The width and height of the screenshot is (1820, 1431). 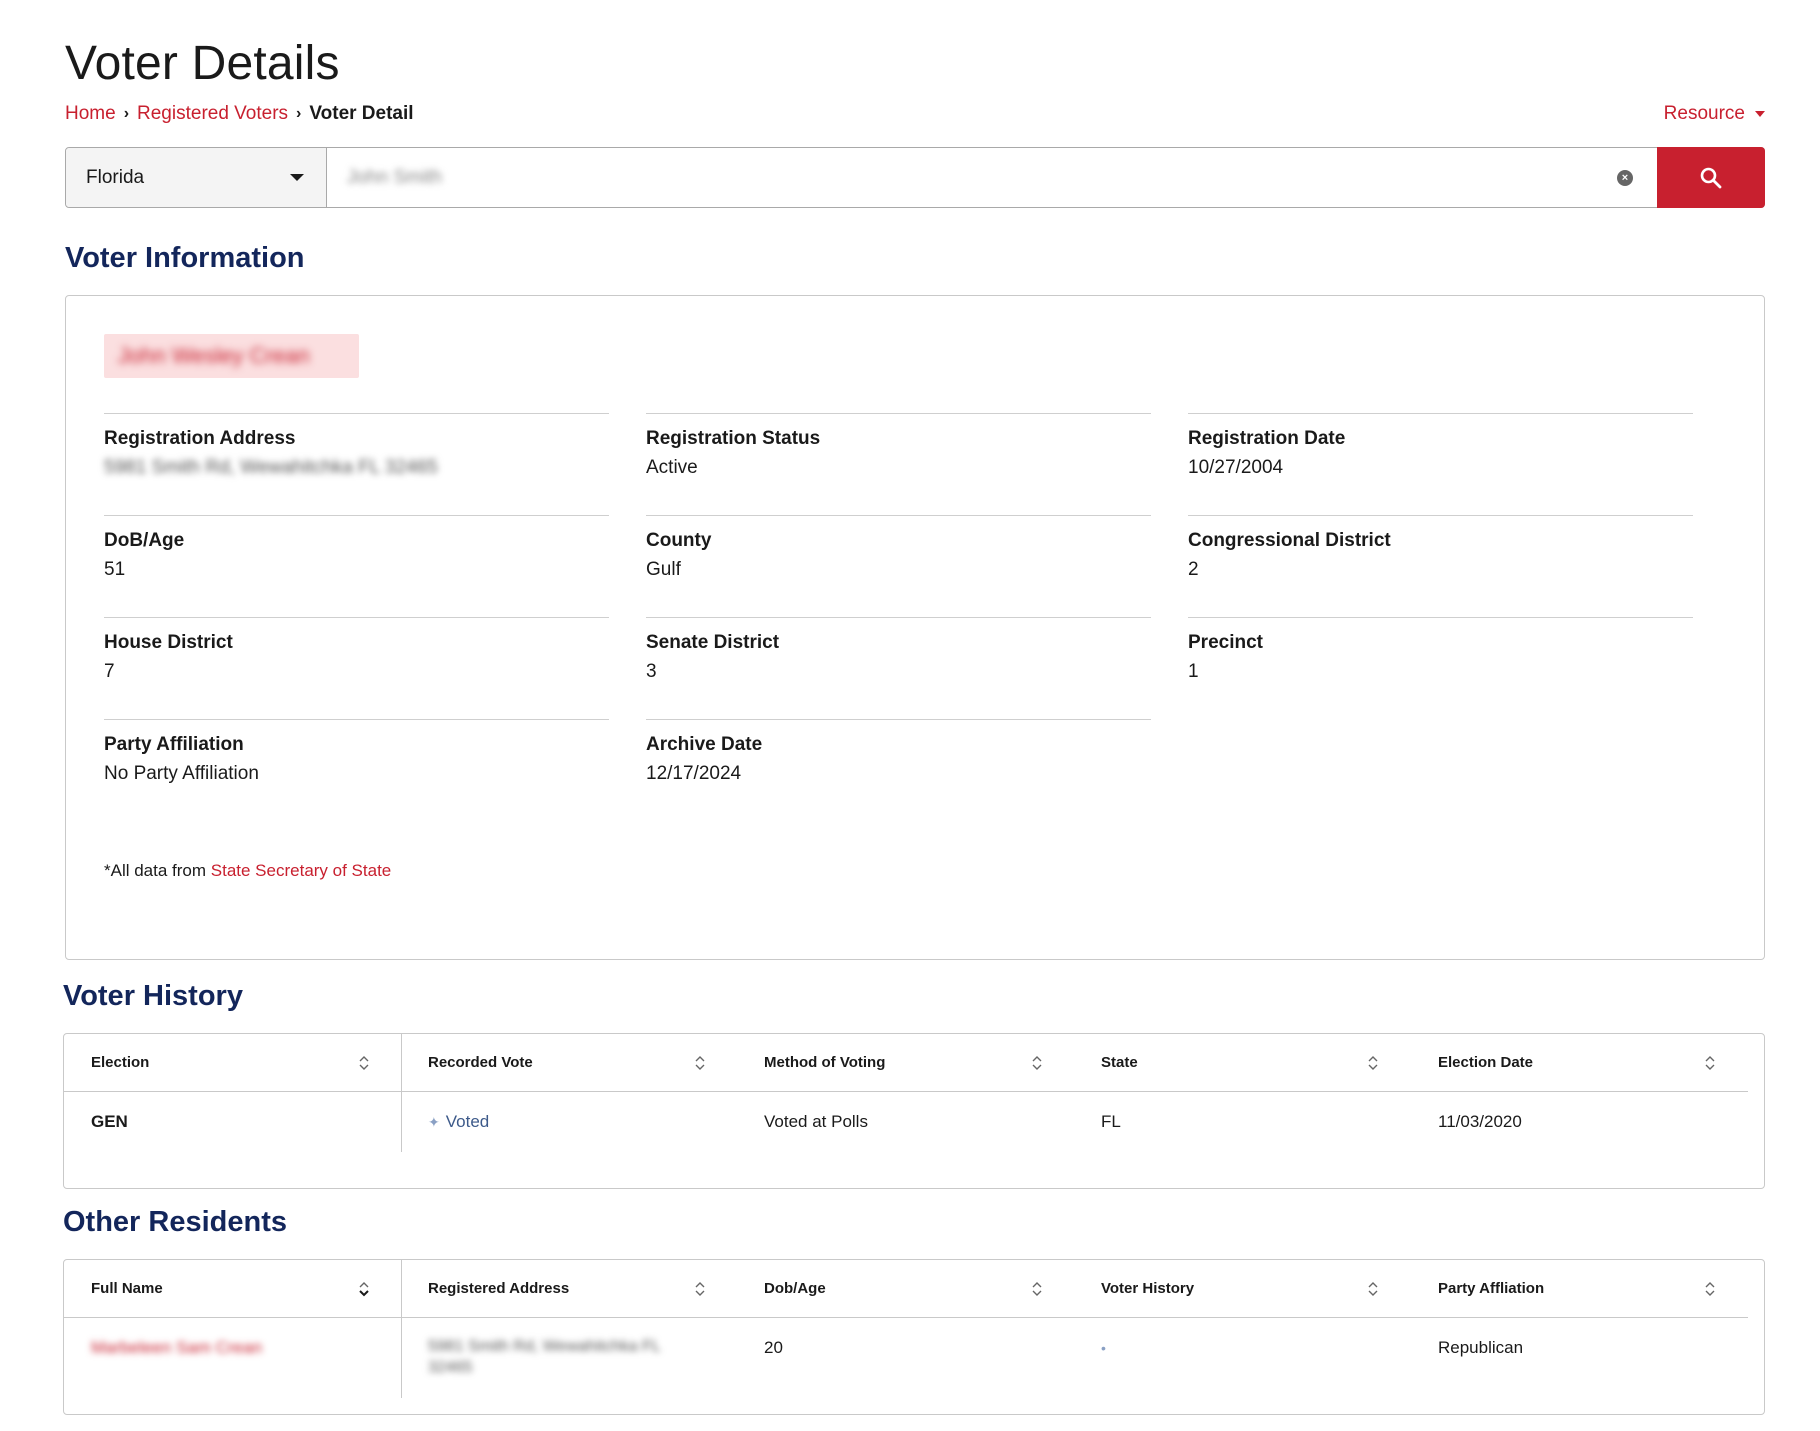 I want to click on field-label: Congressional District, so click(x=1289, y=540).